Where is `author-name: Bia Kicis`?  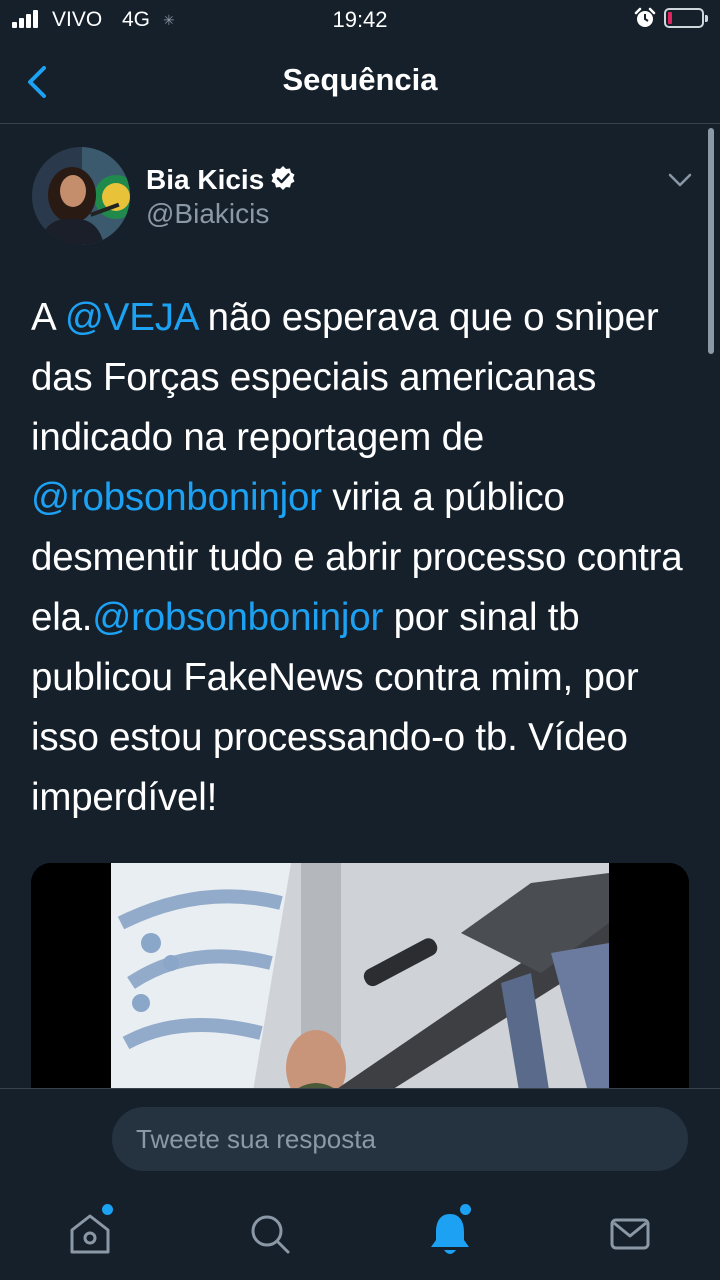
author-name: Bia Kicis is located at coordinates (205, 180).